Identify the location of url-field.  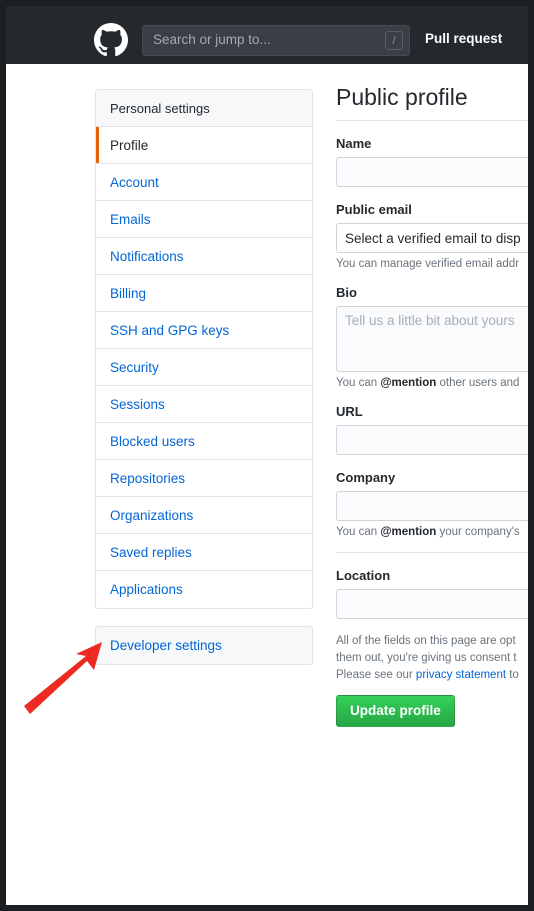
(432, 440).